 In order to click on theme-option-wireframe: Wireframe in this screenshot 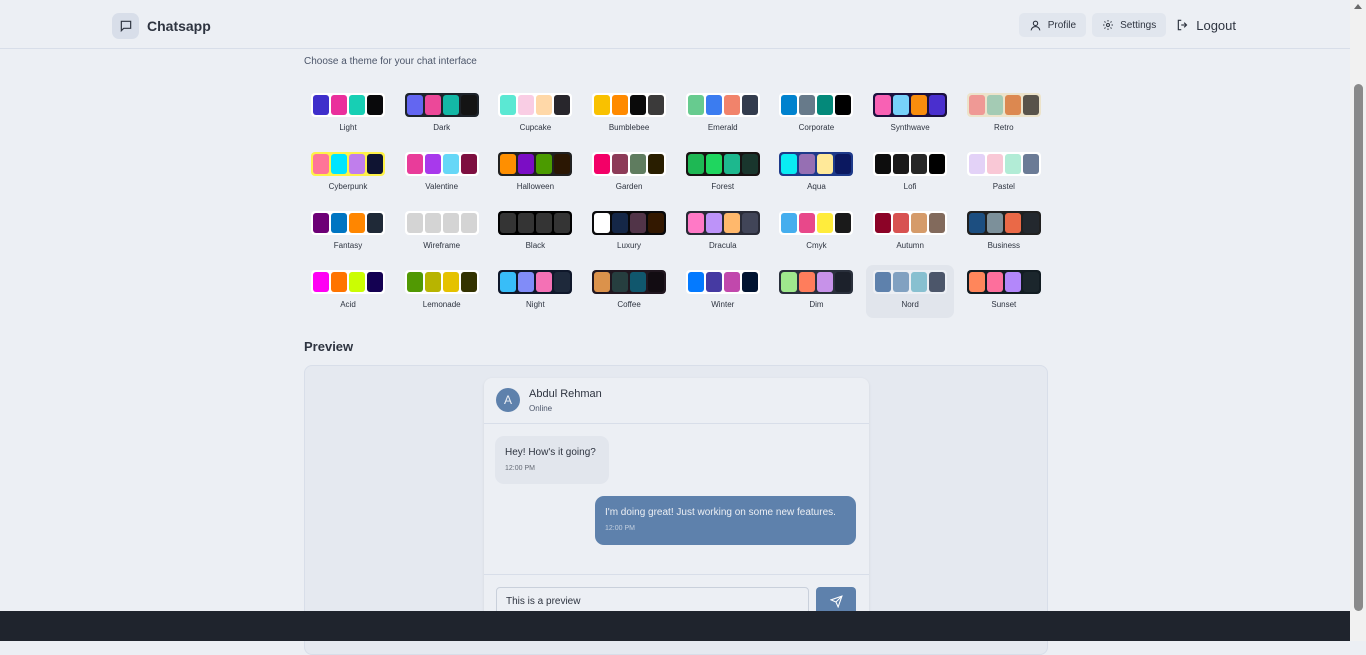, I will do `click(442, 232)`.